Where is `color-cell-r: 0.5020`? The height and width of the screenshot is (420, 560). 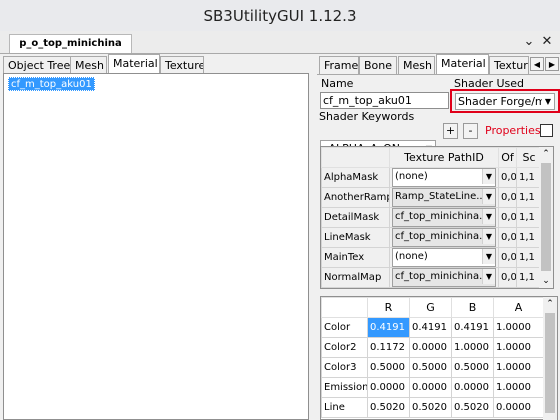
color-cell-r: 0.5020 is located at coordinates (388, 407).